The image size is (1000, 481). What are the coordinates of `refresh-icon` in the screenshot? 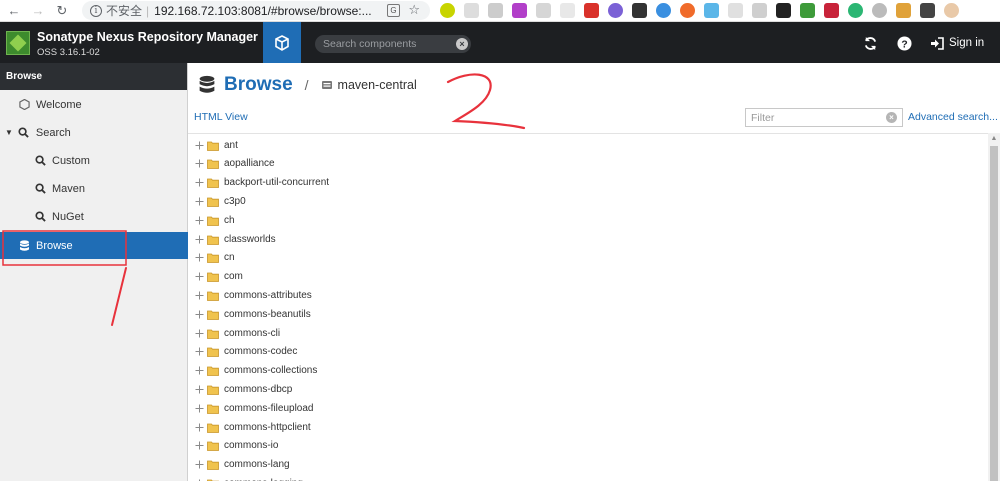 It's located at (870, 43).